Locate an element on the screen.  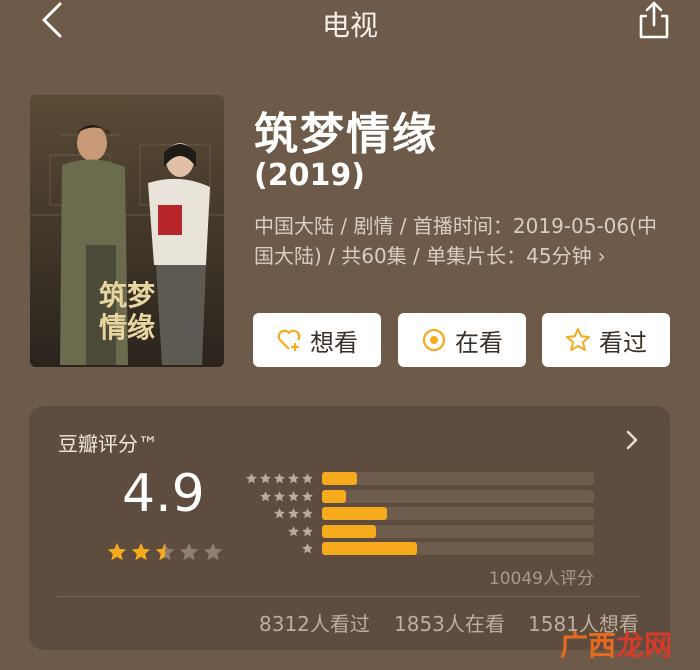
rating-row-3-stars is located at coordinates (279, 513).